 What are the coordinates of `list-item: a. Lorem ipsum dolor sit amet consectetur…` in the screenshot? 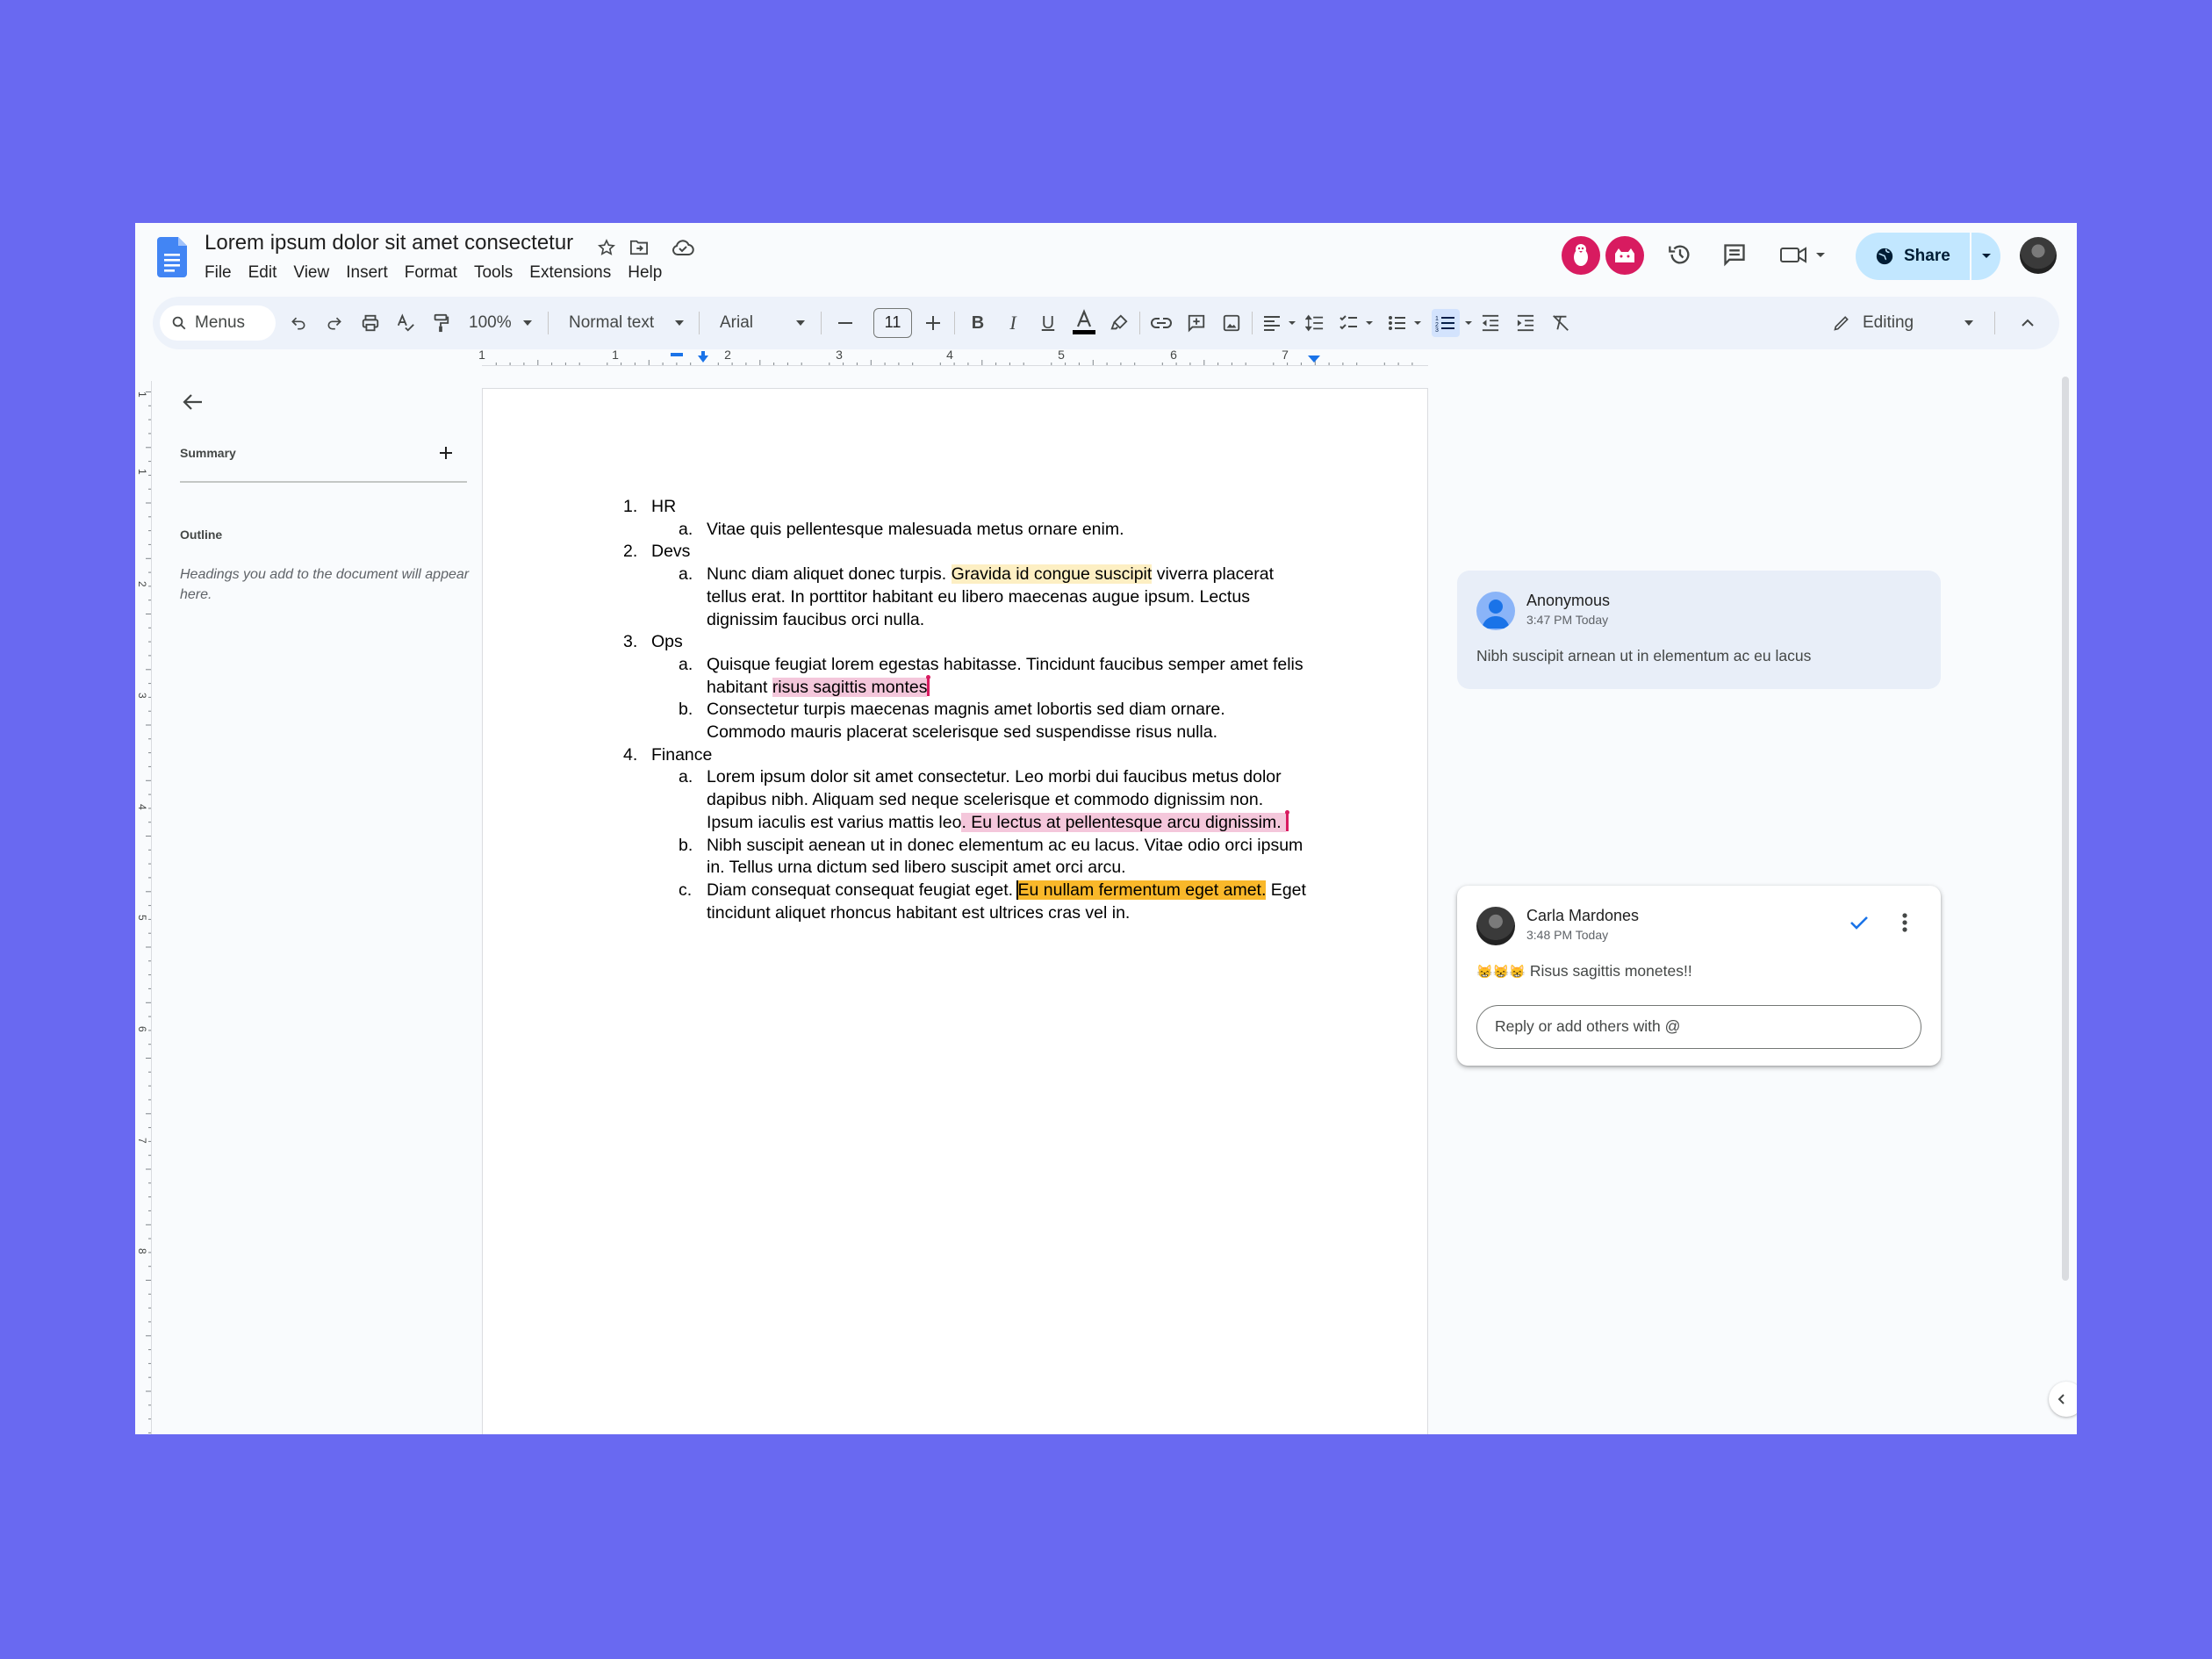 It's located at (966, 800).